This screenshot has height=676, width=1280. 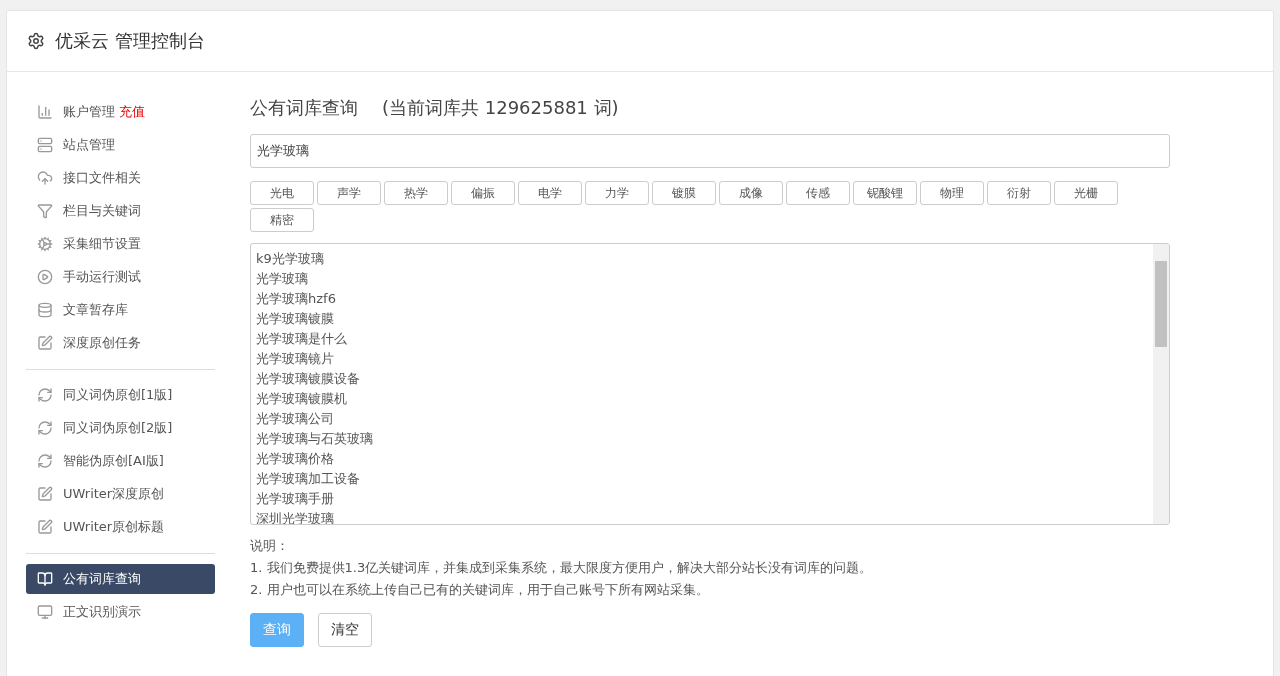 What do you see at coordinates (952, 193) in the screenshot?
I see `tag-button: 物理` at bounding box center [952, 193].